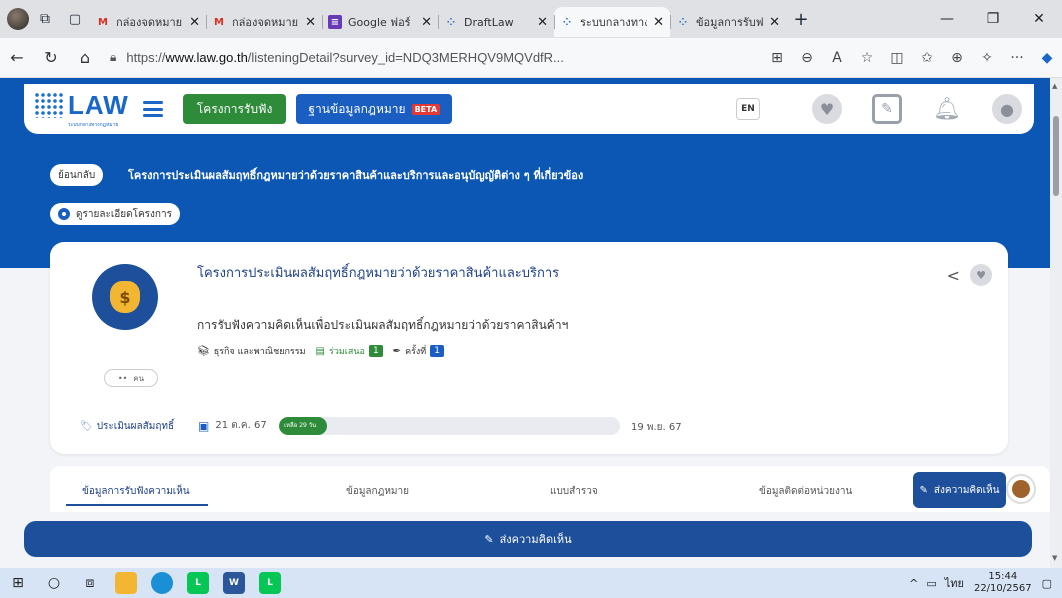 This screenshot has height=598, width=1062. Describe the element at coordinates (777, 58) in the screenshot. I see `app-available-icon: ⊞` at that location.